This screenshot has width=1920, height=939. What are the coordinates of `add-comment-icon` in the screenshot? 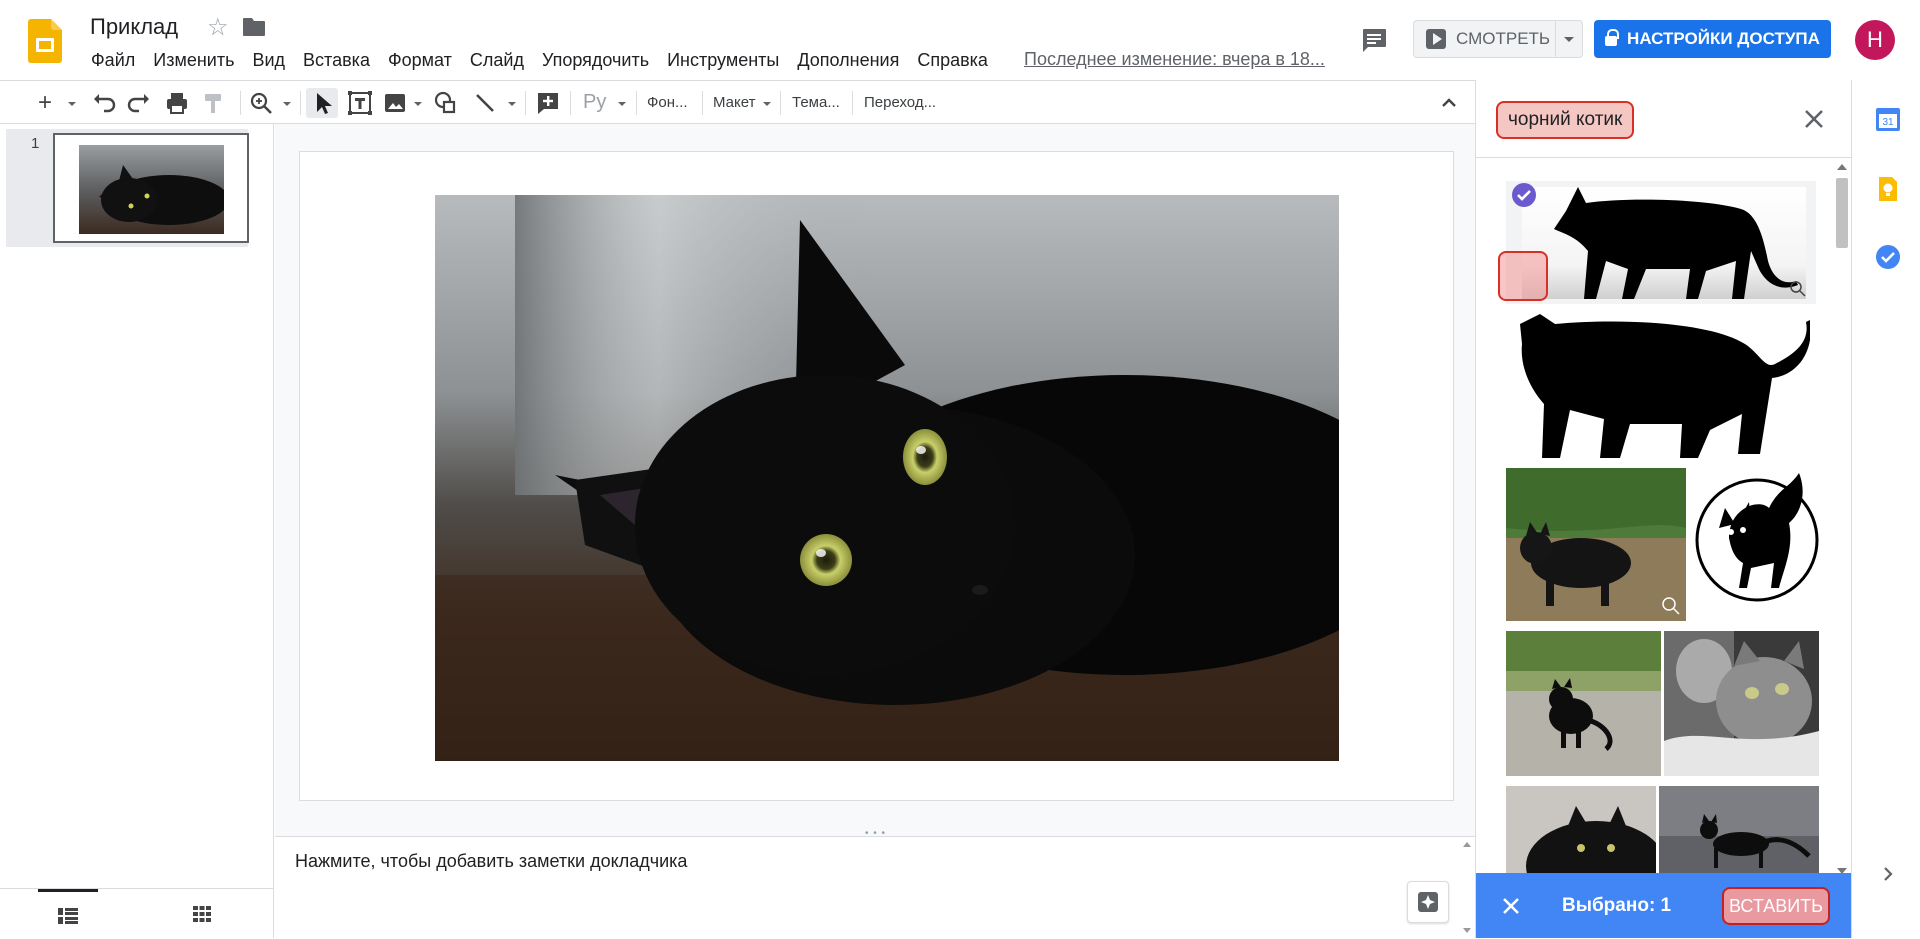 It's located at (548, 103).